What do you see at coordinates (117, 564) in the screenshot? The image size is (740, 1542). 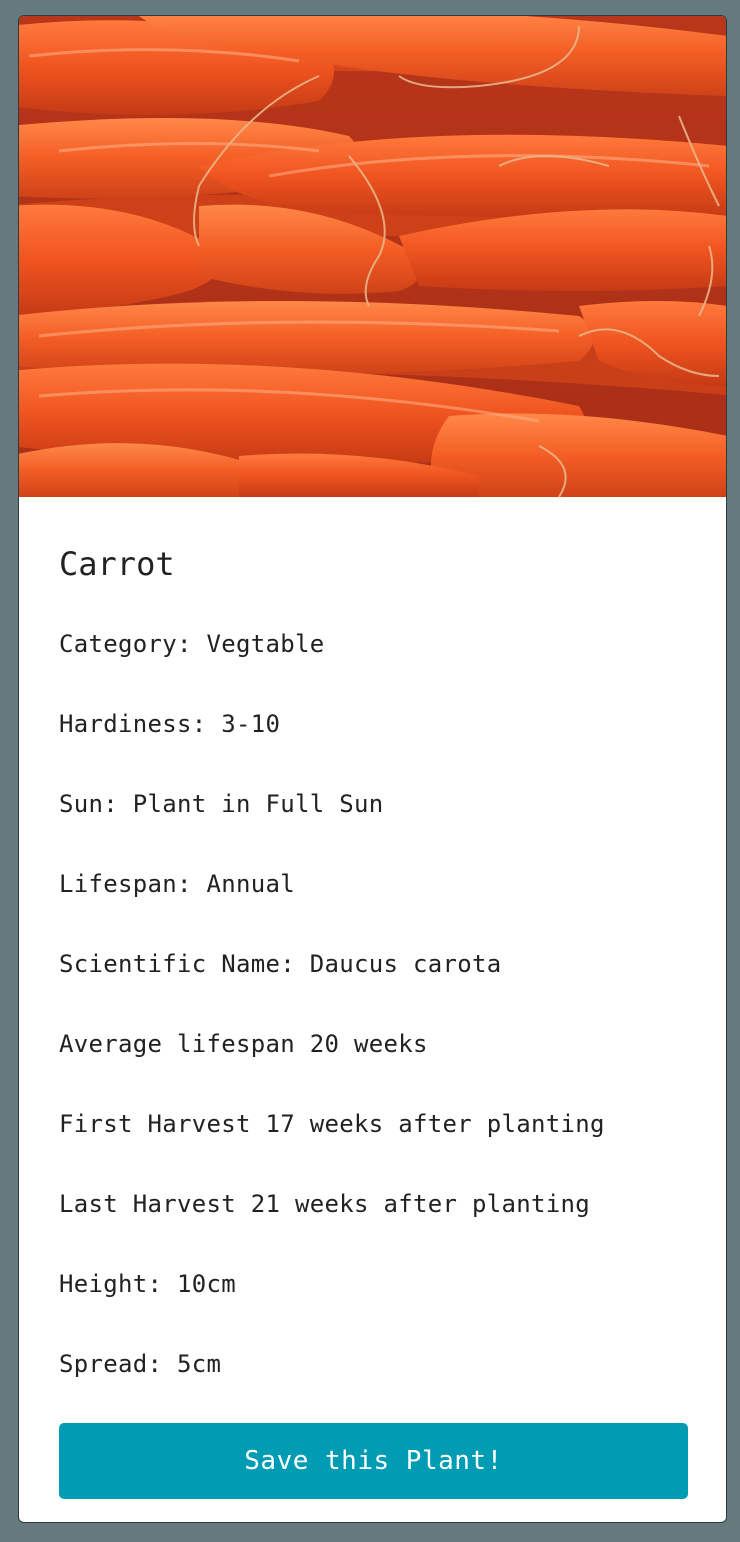 I see `plant-name: Carrot` at bounding box center [117, 564].